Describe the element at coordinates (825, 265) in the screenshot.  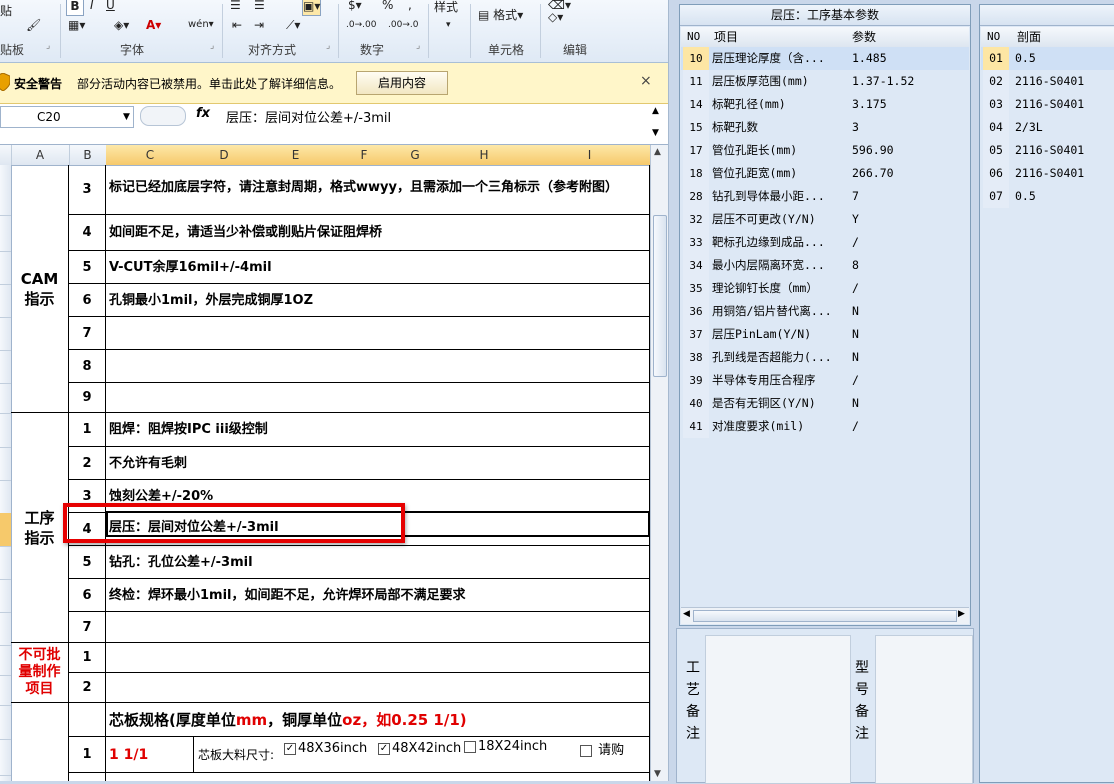
I see `table-row: 34 最小内层隔离环宽... 8` at that location.